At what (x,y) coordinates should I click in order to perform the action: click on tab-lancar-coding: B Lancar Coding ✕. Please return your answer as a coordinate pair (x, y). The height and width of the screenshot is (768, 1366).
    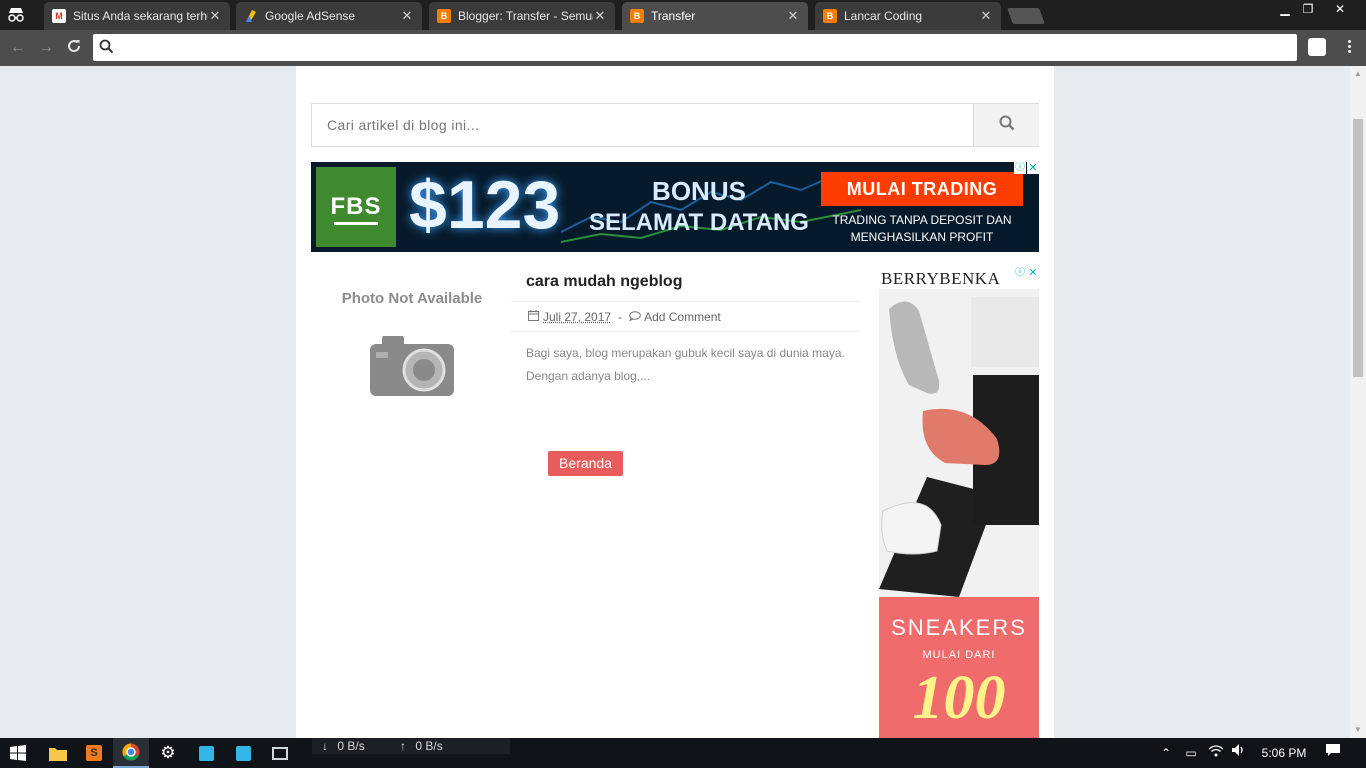
    Looking at the image, I should click on (908, 16).